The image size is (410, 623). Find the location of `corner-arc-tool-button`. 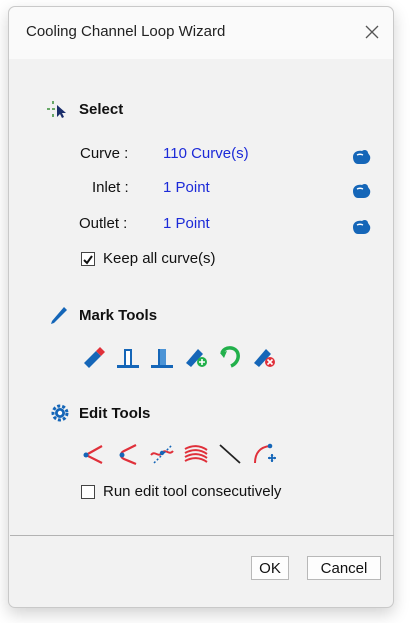

corner-arc-tool-button is located at coordinates (128, 454).